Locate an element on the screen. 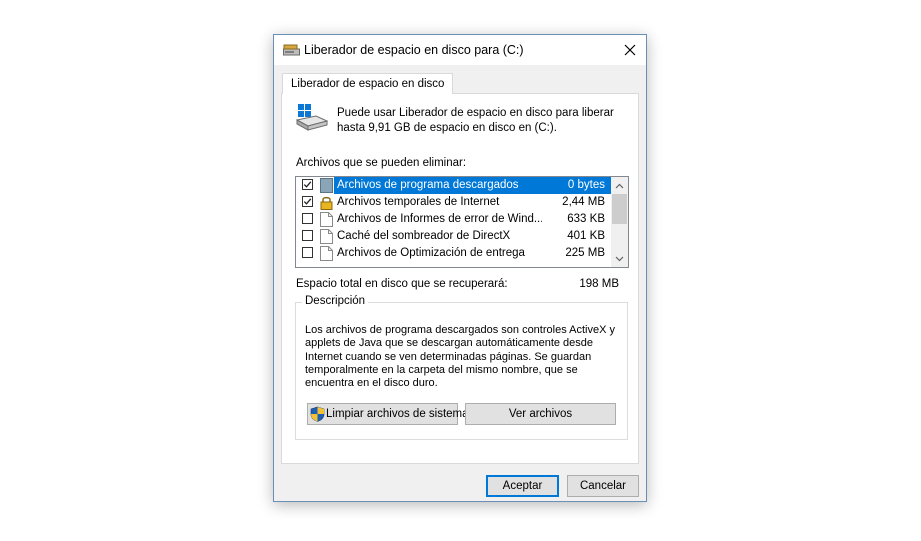  drive-cleanup-icon is located at coordinates (312, 117).